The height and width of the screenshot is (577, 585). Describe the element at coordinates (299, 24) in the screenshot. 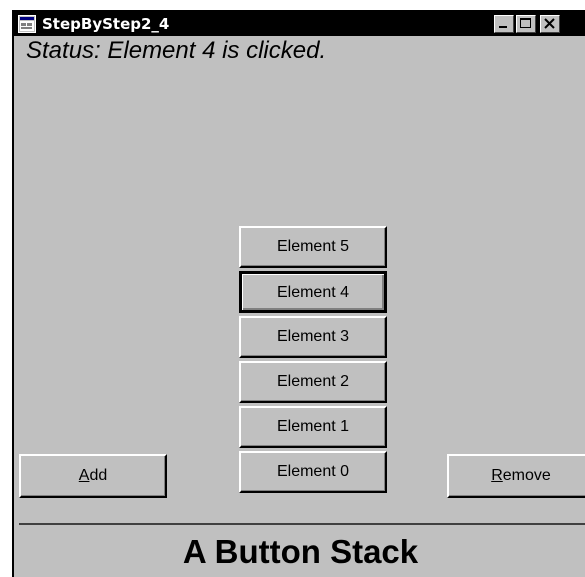

I see `title-bar: StepByStep2_4` at that location.